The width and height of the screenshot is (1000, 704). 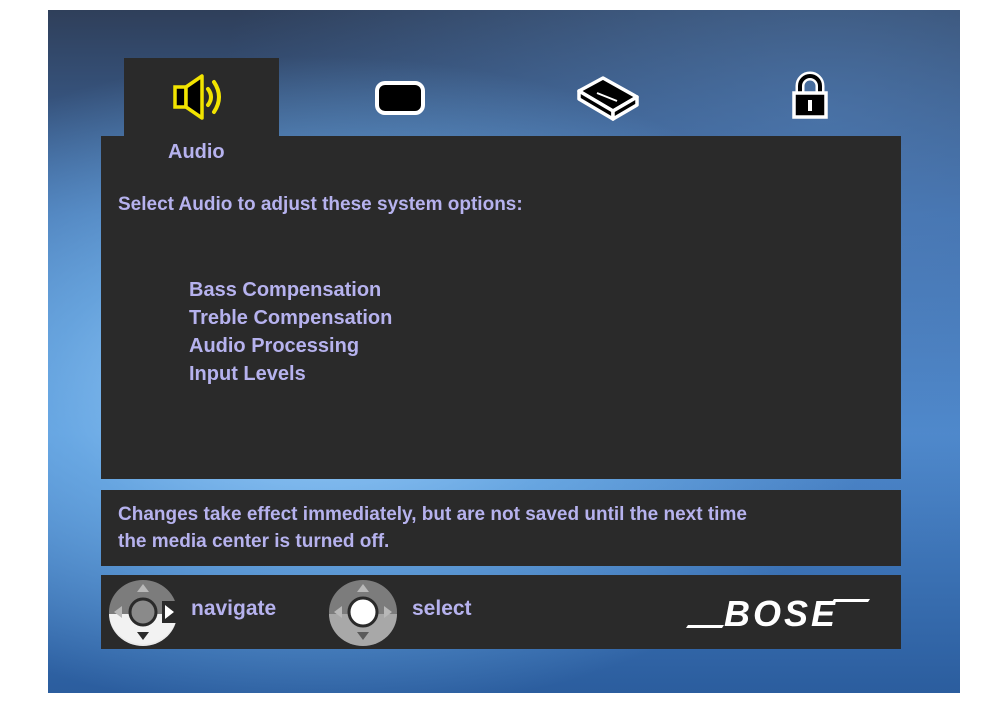 I want to click on tab-lock, so click(x=809, y=97).